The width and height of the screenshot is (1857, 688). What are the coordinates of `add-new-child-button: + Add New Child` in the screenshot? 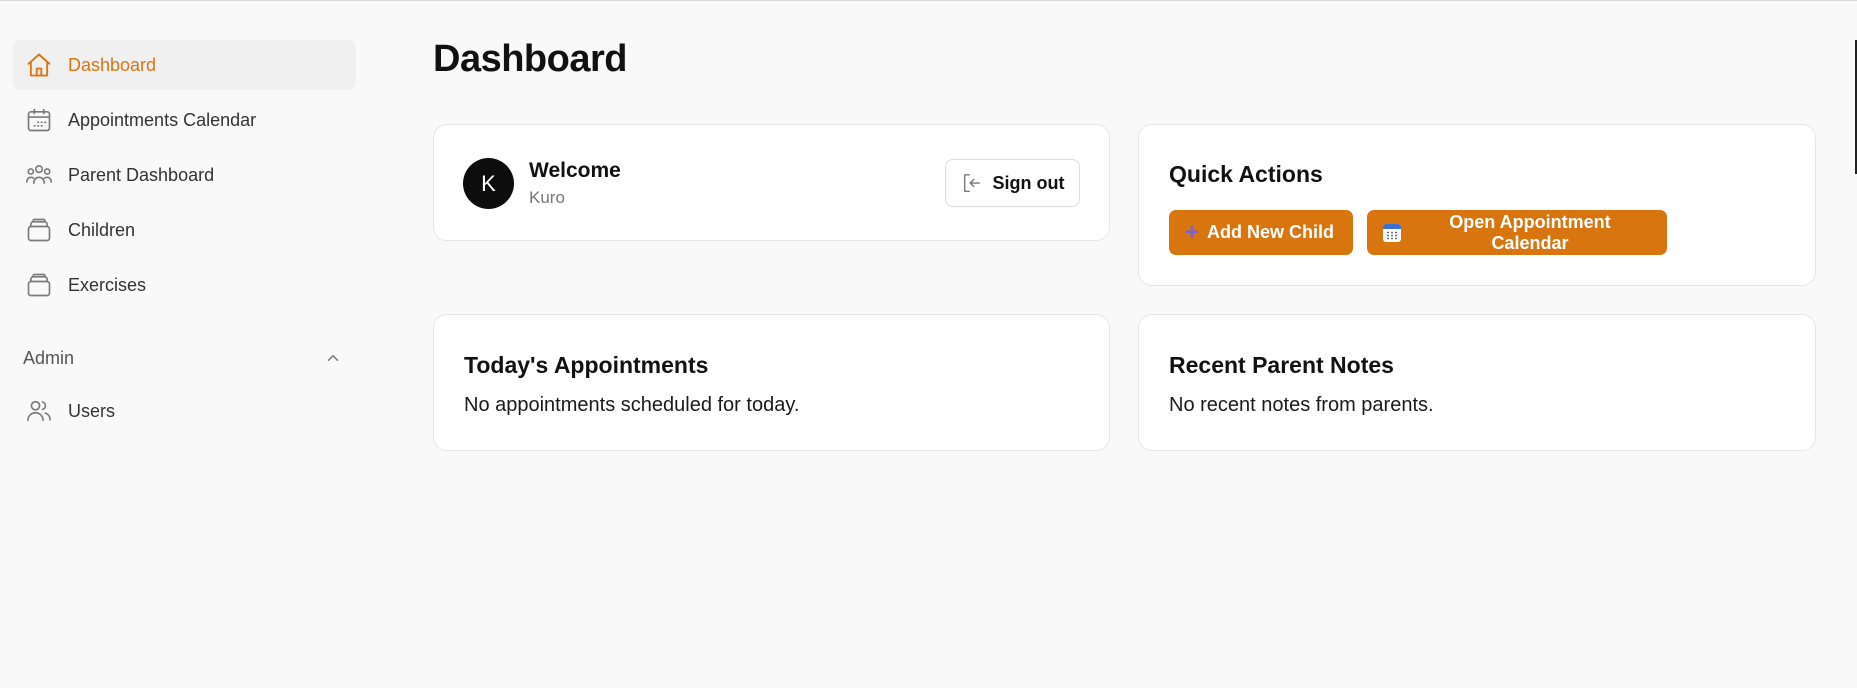 It's located at (1261, 232).